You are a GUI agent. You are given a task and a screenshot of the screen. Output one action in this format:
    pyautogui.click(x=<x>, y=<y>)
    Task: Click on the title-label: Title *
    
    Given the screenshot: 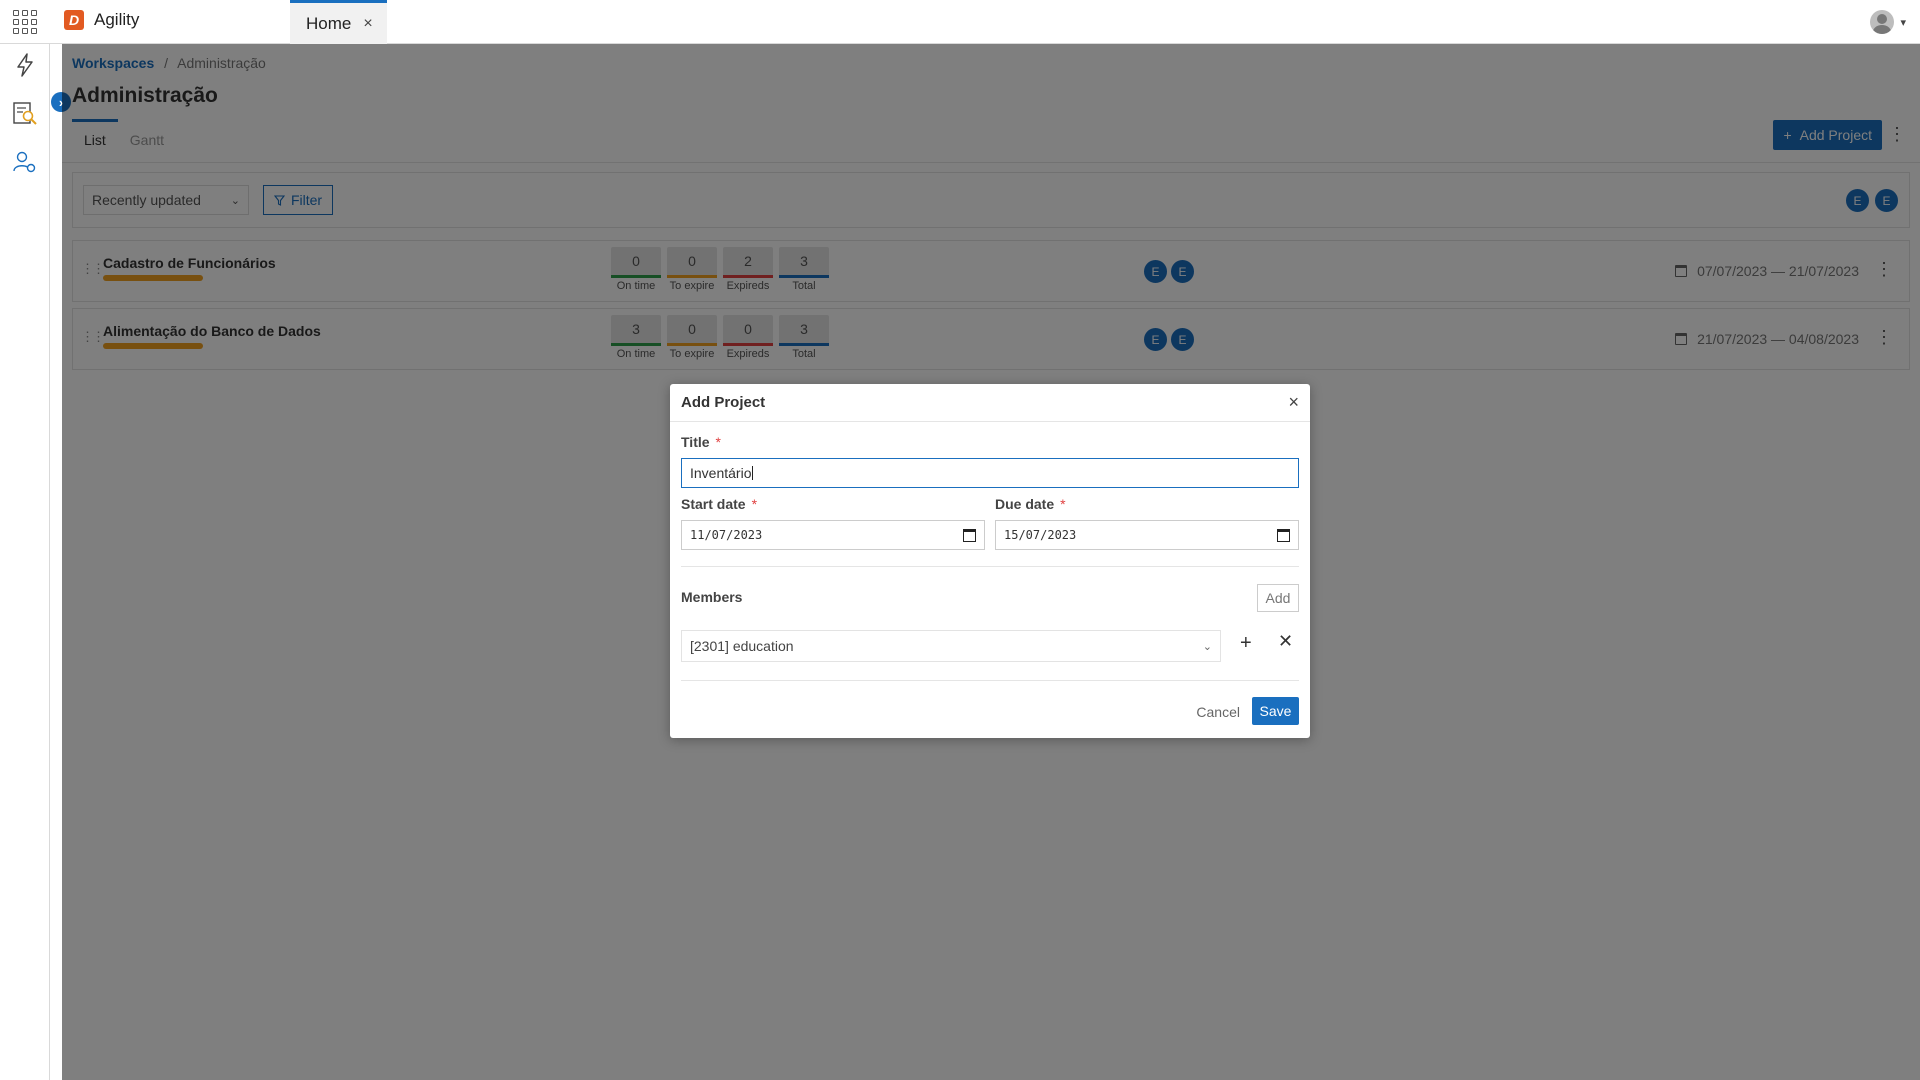 What is the action you would take?
    pyautogui.click(x=701, y=442)
    